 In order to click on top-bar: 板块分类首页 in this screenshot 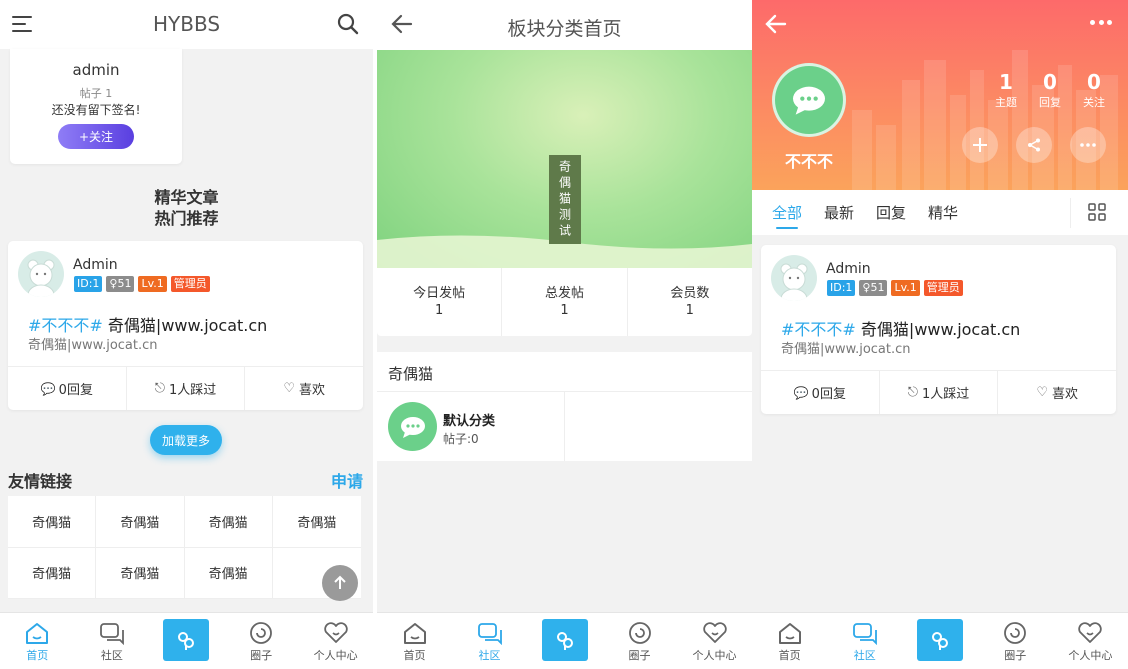, I will do `click(564, 25)`.